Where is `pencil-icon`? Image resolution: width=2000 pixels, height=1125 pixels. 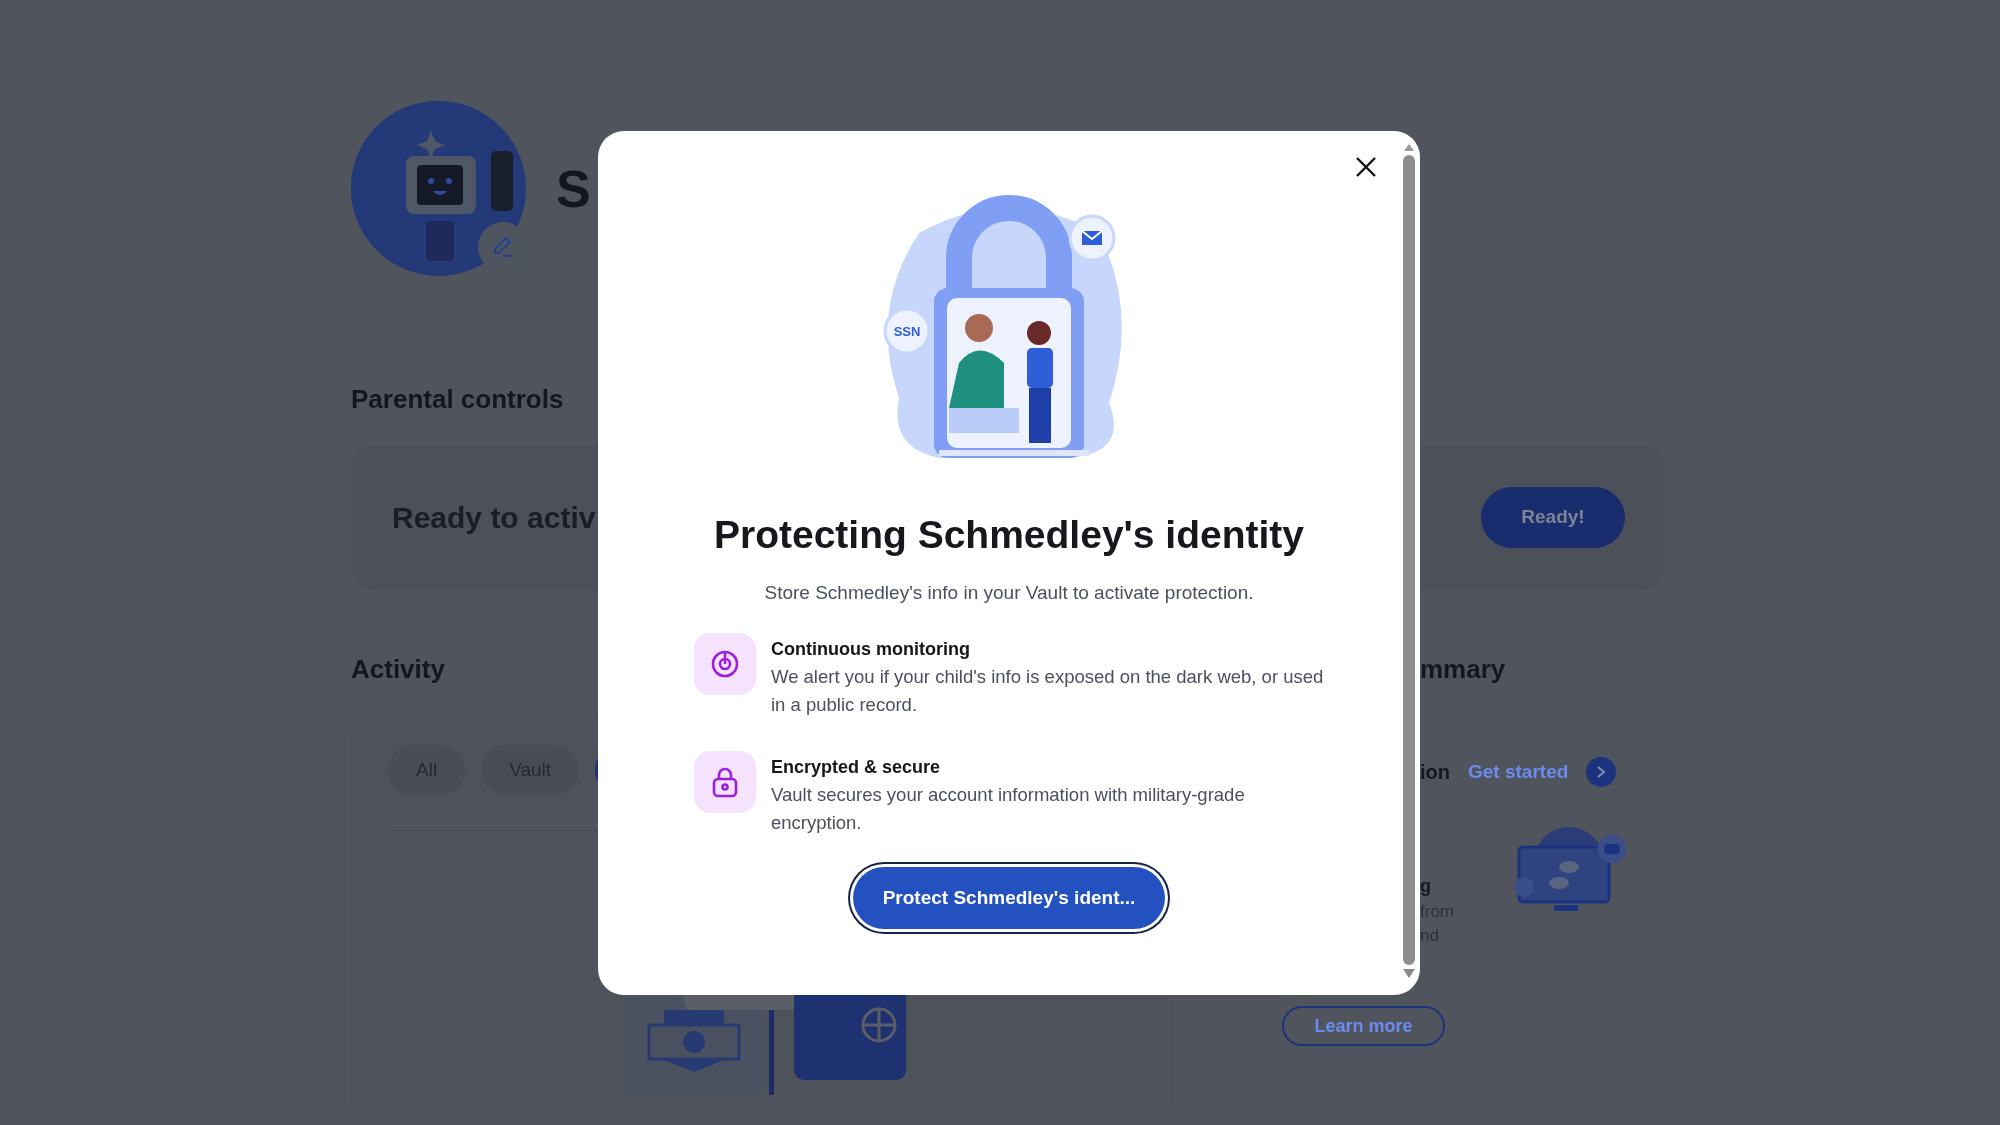 pencil-icon is located at coordinates (503, 247).